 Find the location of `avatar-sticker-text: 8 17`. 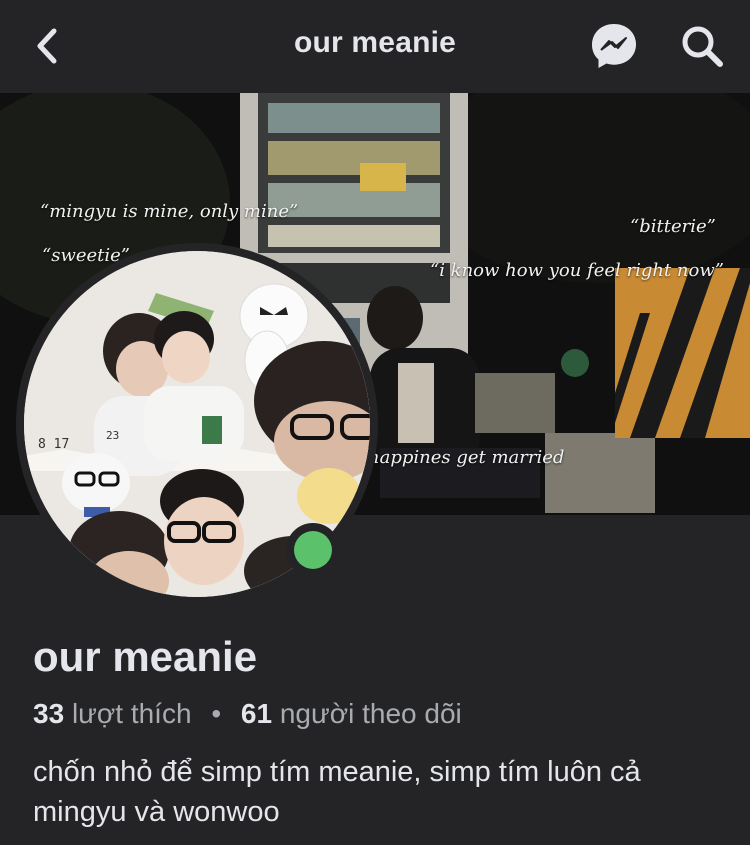

avatar-sticker-text: 8 17 is located at coordinates (54, 444).